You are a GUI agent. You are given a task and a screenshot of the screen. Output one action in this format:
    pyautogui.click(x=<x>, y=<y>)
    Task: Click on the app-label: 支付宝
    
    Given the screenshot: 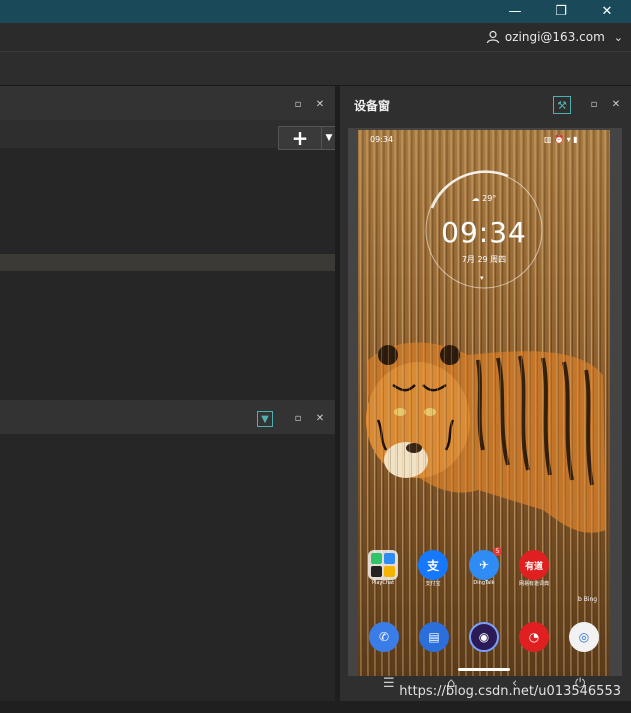 What is the action you would take?
    pyautogui.click(x=433, y=584)
    